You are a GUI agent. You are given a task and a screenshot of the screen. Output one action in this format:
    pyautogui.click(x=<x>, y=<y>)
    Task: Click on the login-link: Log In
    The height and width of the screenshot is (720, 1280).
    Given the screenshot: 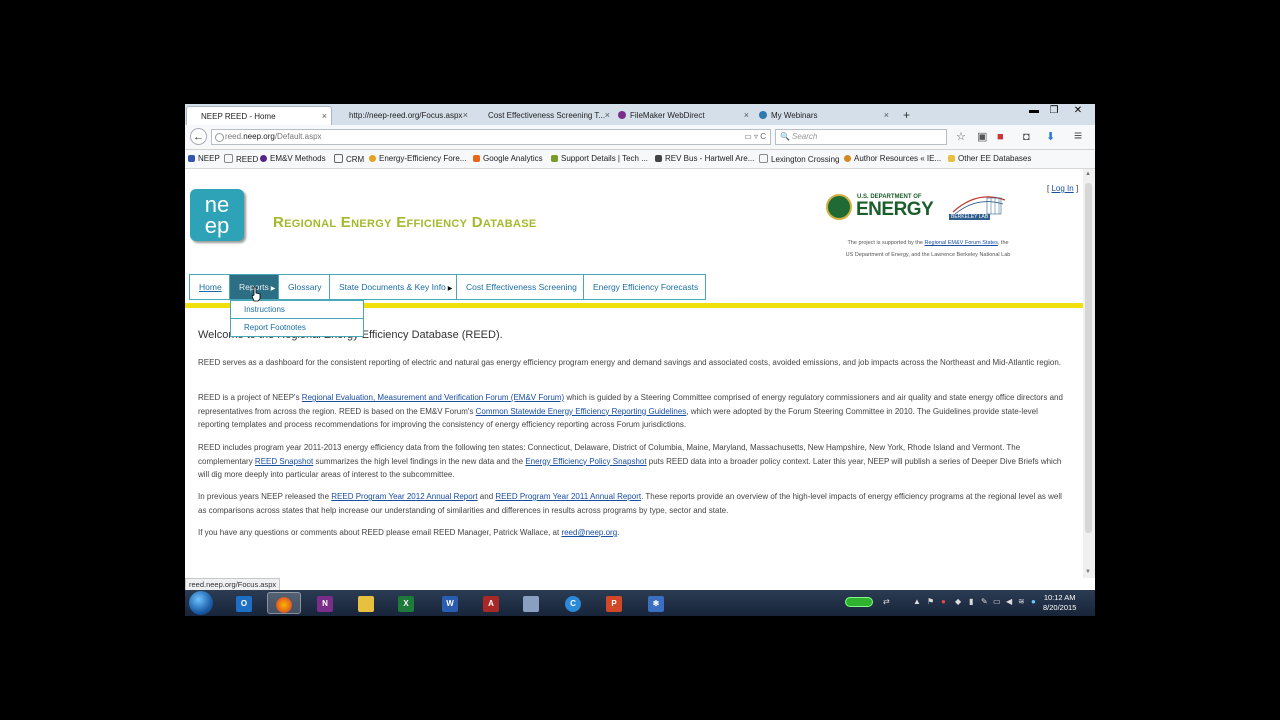 What is the action you would take?
    pyautogui.click(x=1062, y=188)
    